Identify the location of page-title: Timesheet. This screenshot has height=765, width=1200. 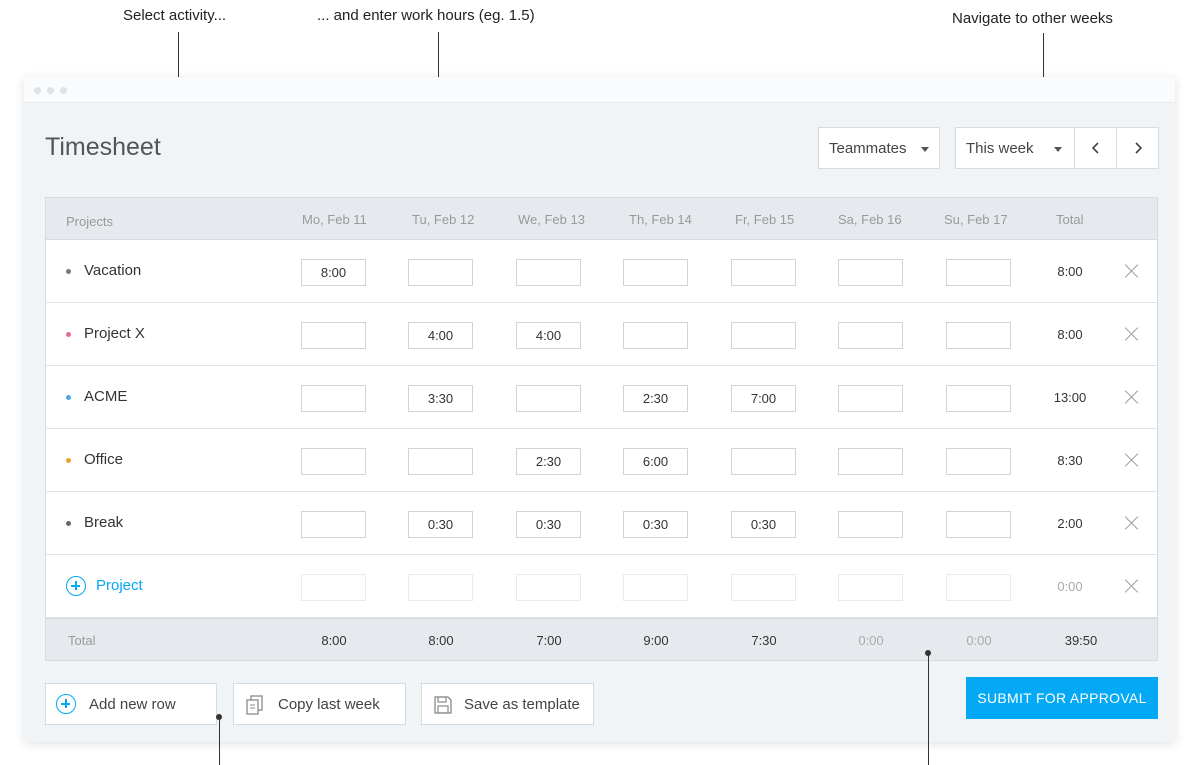
(103, 147).